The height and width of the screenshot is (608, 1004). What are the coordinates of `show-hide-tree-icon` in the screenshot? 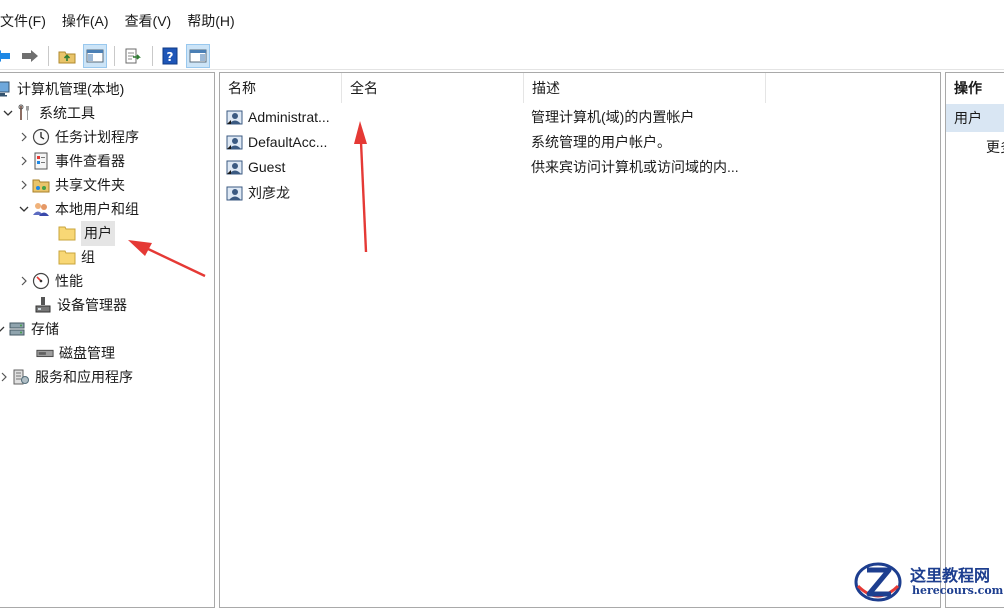 It's located at (95, 56).